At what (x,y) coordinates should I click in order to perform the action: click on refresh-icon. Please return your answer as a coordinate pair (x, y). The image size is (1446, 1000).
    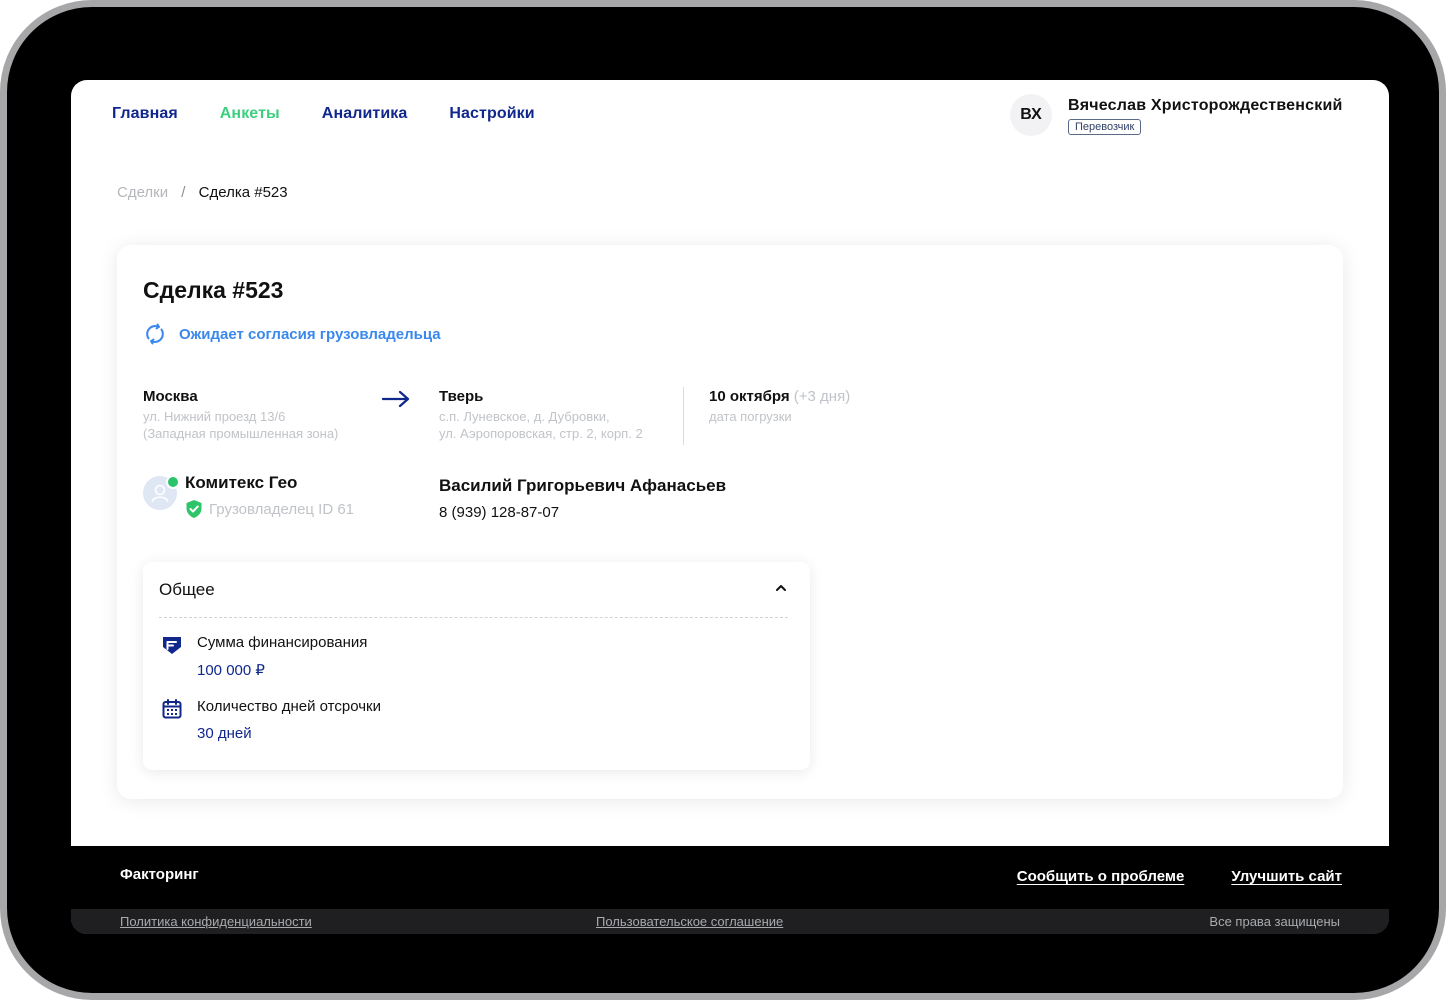
    Looking at the image, I should click on (155, 334).